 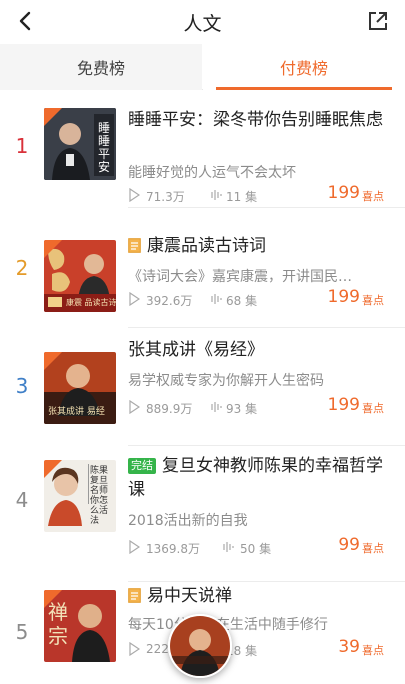 I want to click on rank-number: 1, so click(x=22, y=146).